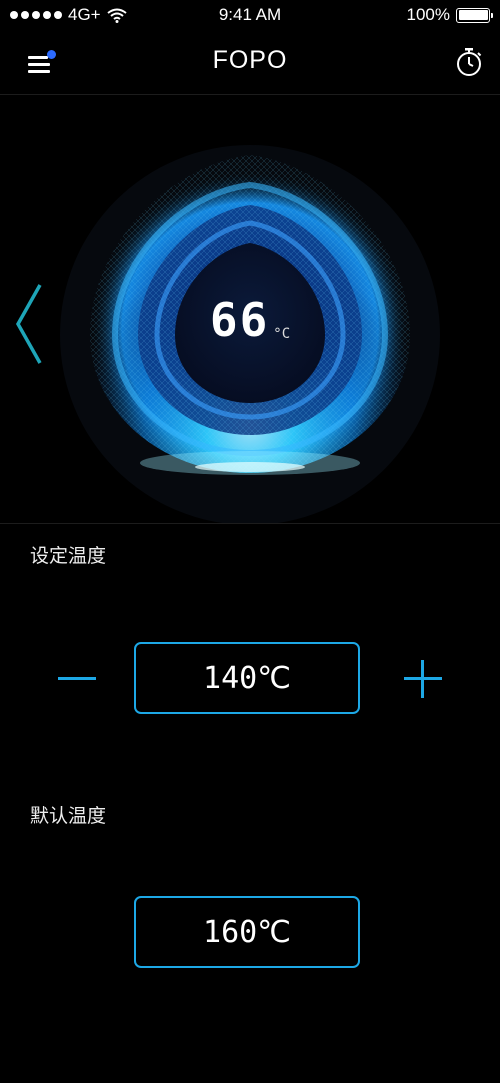 This screenshot has height=1083, width=500. Describe the element at coordinates (423, 679) in the screenshot. I see `increase-temperature-button` at that location.